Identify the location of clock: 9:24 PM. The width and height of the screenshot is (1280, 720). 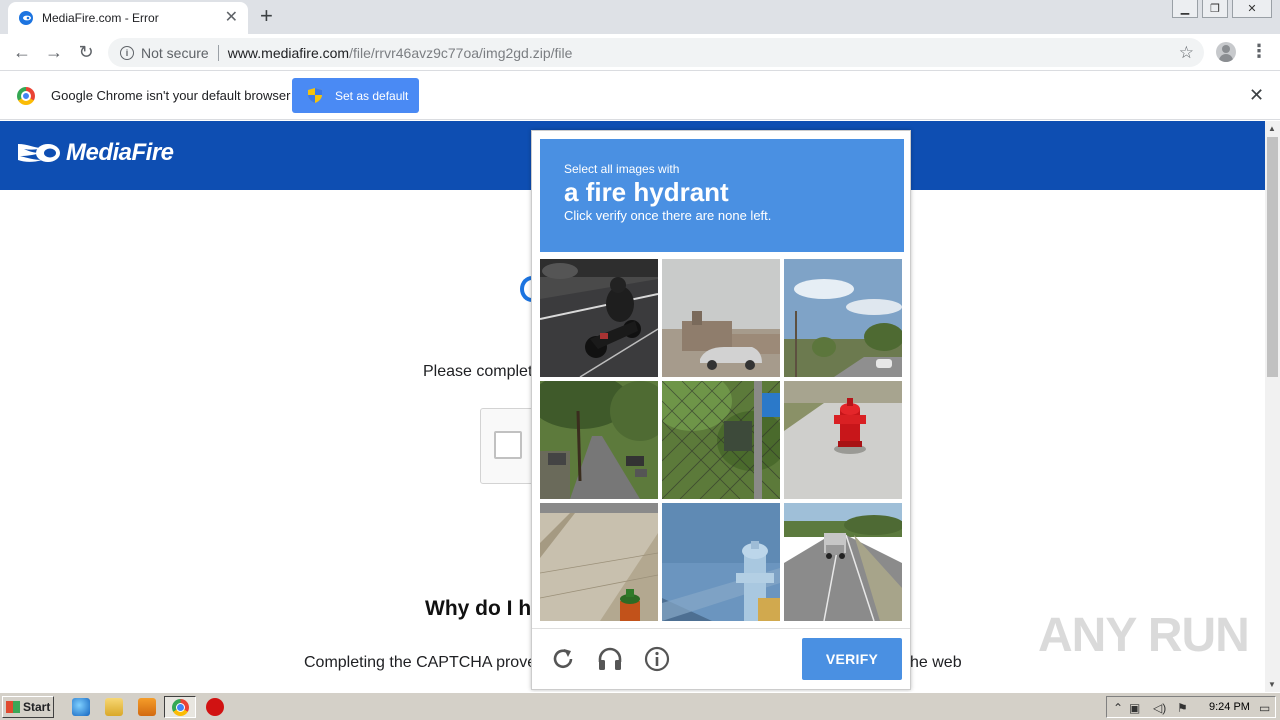
(1229, 707).